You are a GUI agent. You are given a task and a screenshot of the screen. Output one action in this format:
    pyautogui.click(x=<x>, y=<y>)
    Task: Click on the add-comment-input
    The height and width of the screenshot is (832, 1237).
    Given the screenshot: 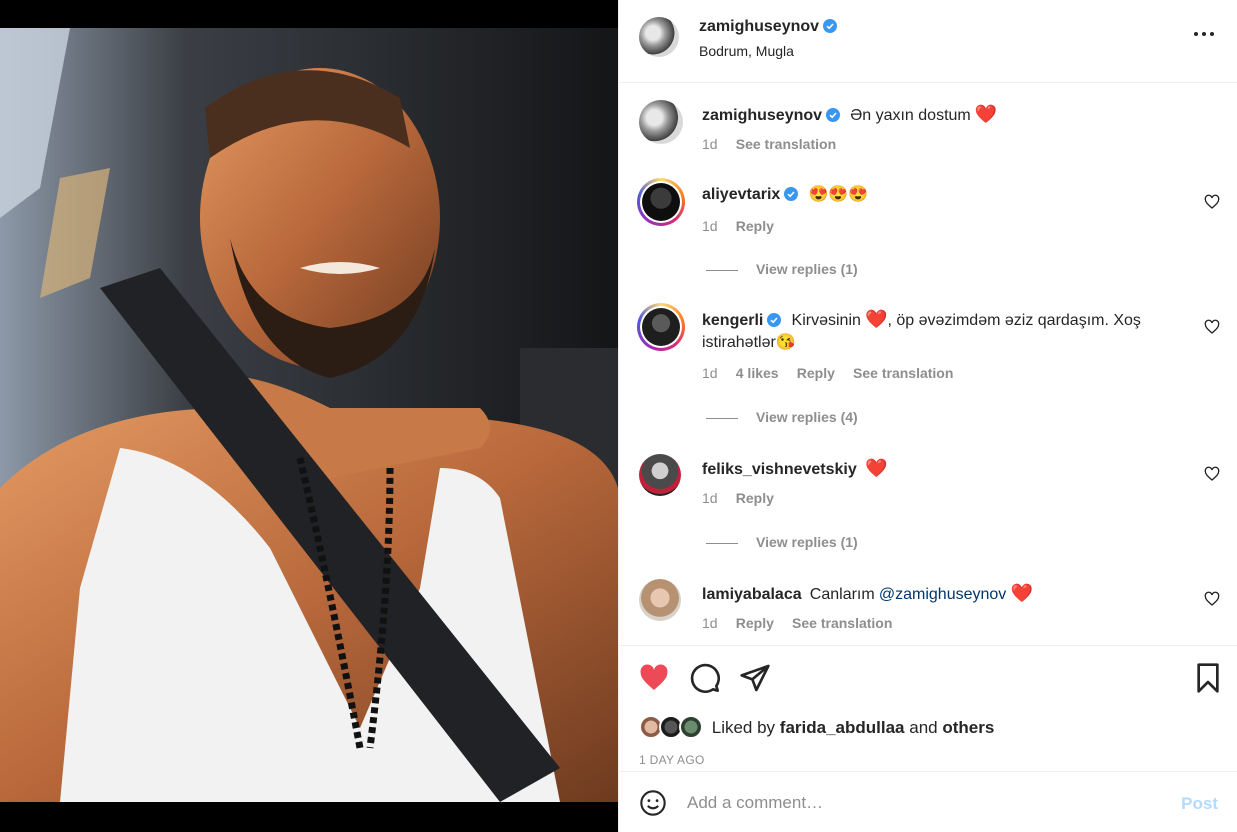 What is the action you would take?
    pyautogui.click(x=922, y=803)
    